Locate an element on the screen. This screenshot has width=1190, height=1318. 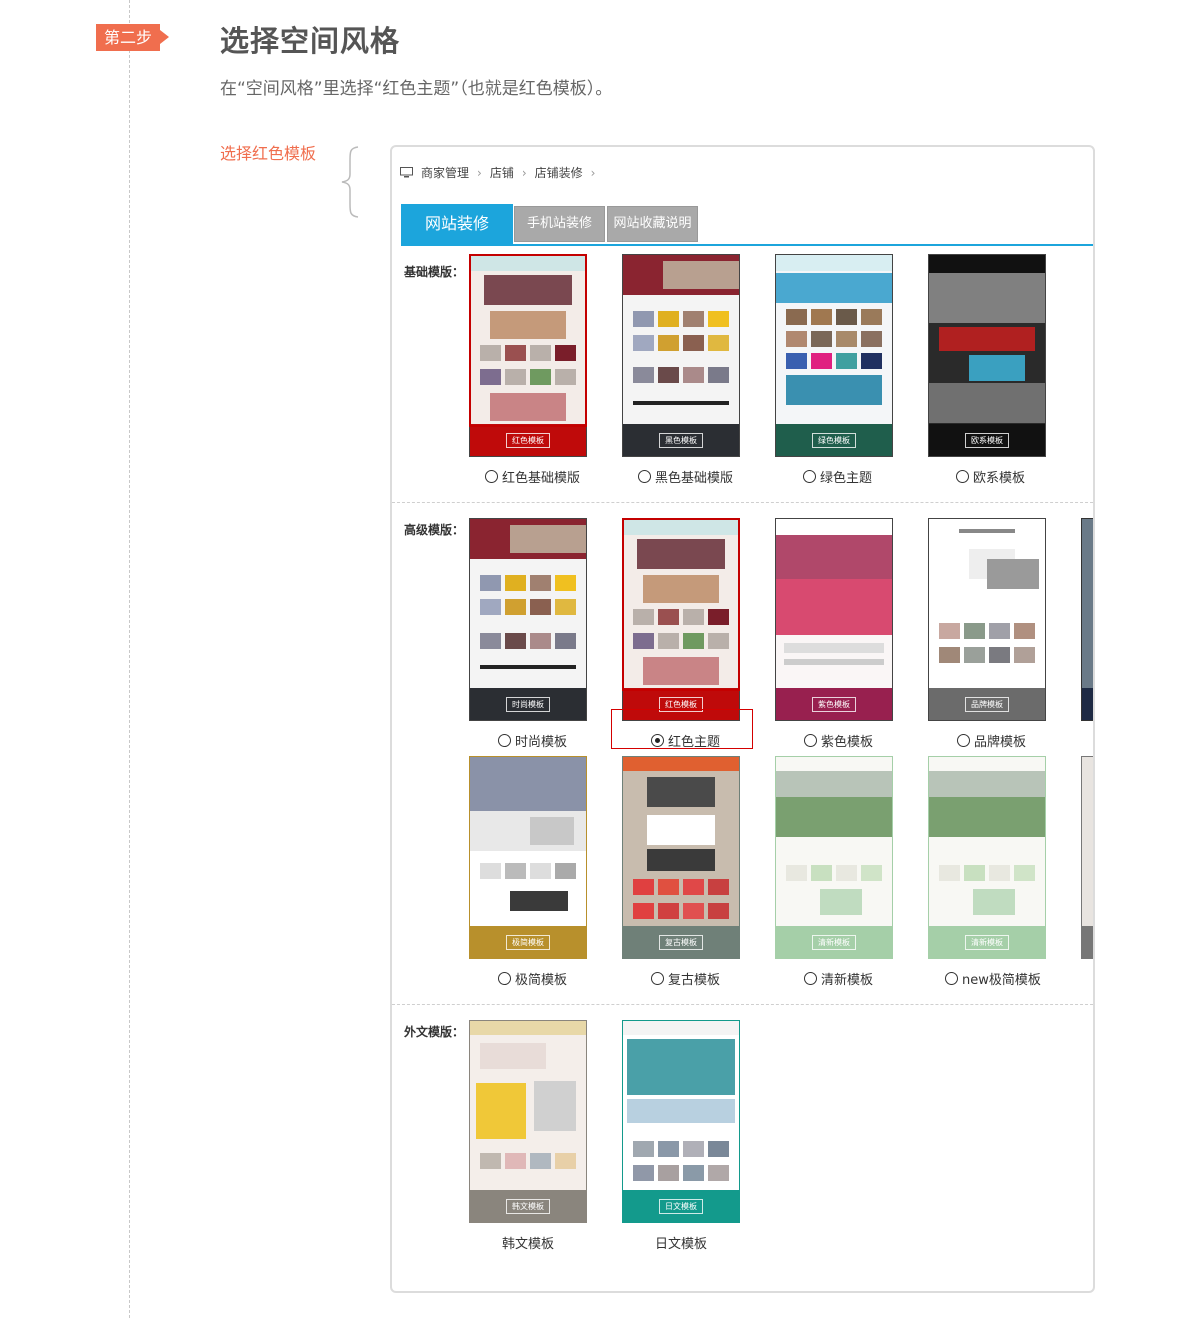
tab-mobile-decoration: 手机站装修 is located at coordinates (559, 224).